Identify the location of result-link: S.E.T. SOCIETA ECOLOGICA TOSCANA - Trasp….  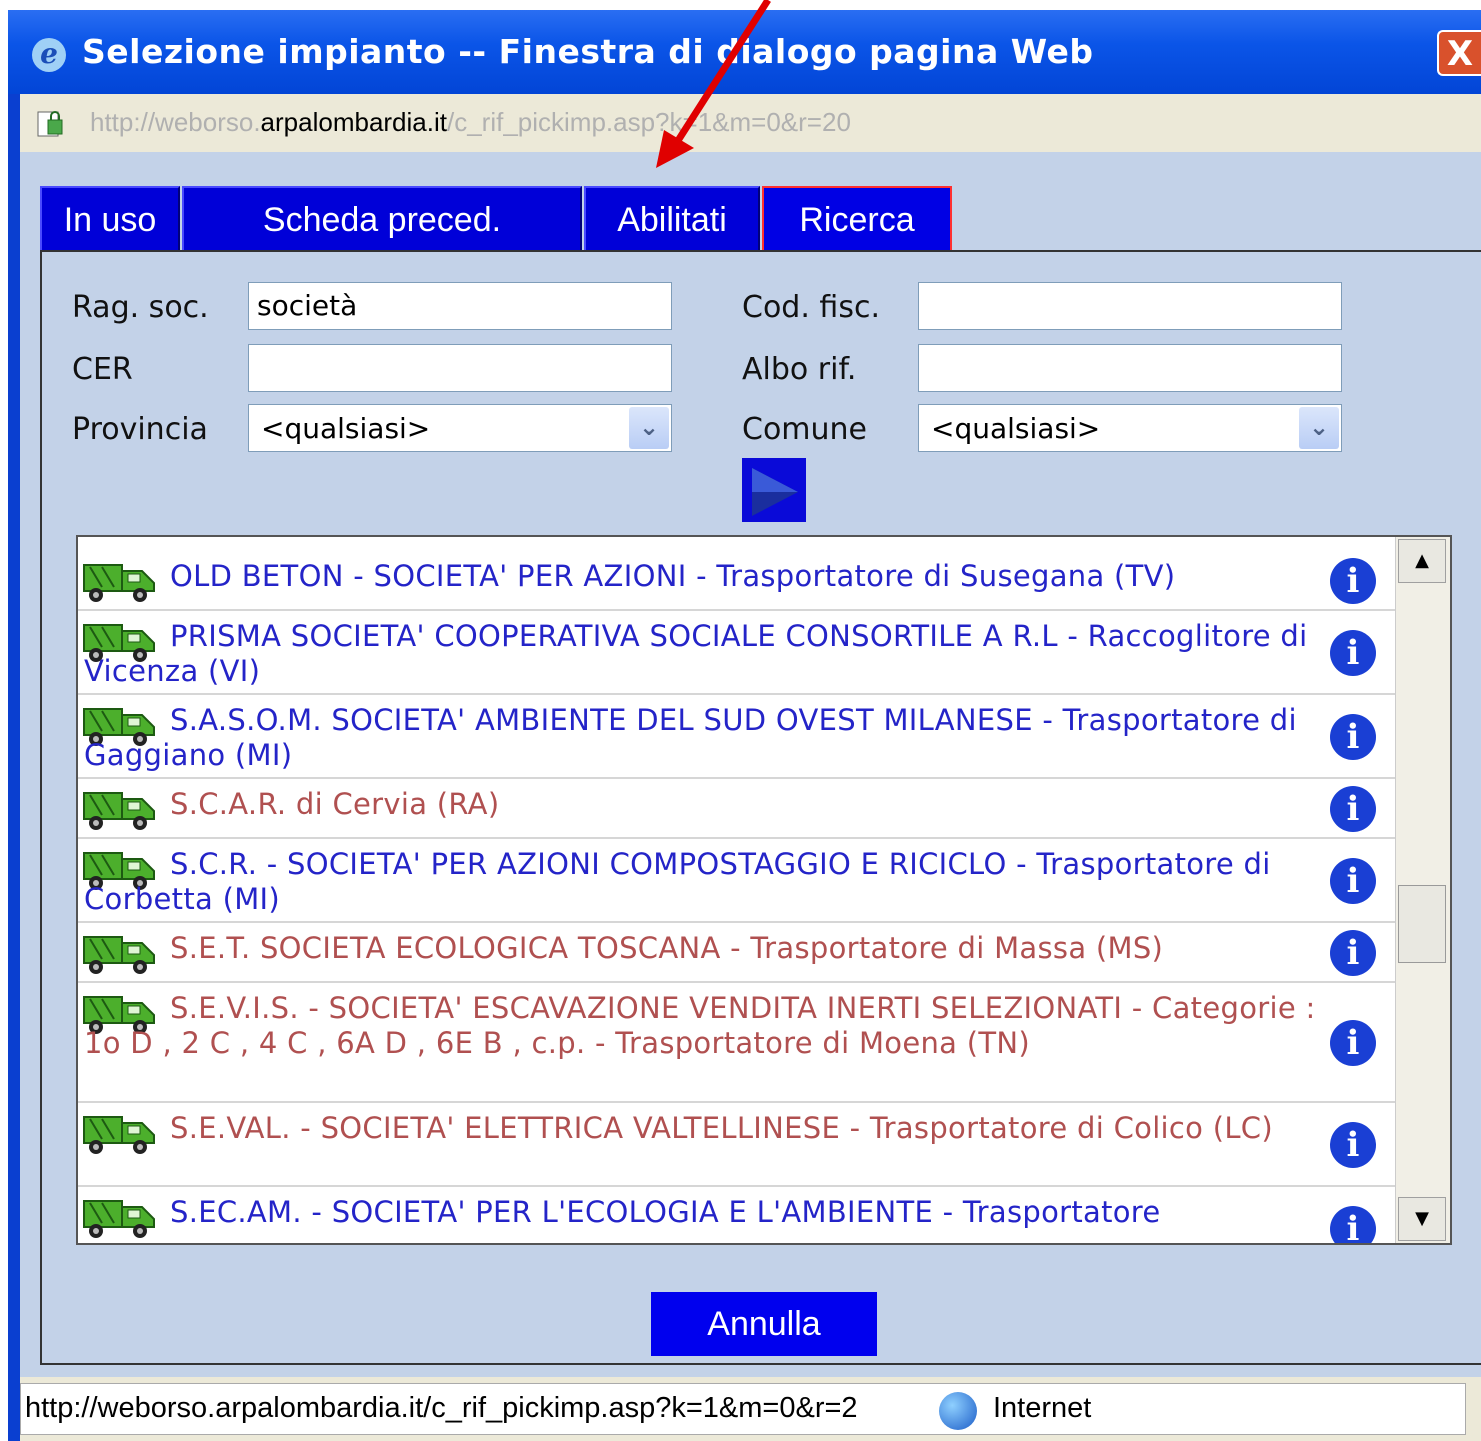
(705, 948).